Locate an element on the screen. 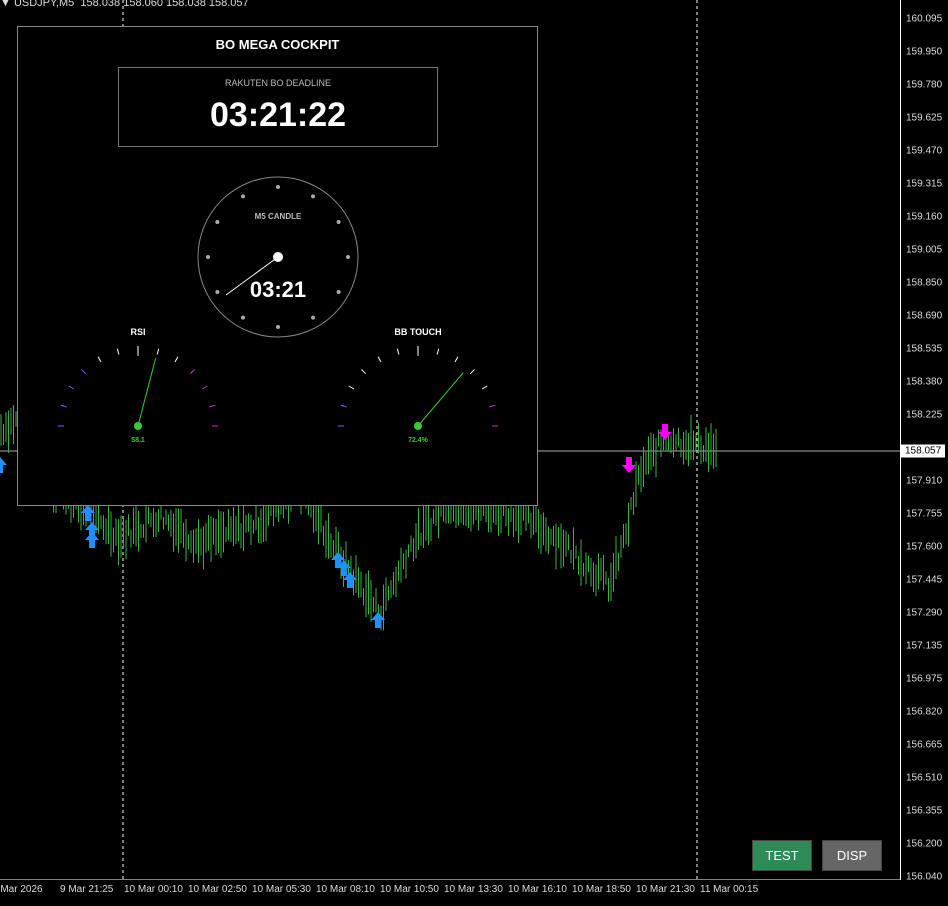  price-tick-label: 159.005 is located at coordinates (924, 250).